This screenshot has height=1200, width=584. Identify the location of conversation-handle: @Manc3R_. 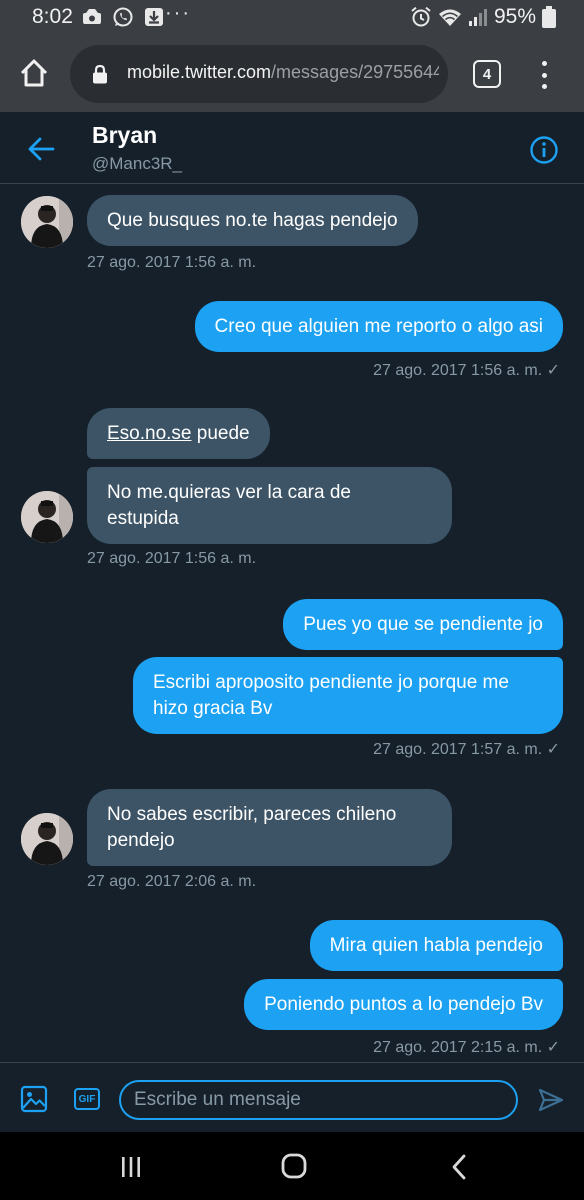
(137, 163).